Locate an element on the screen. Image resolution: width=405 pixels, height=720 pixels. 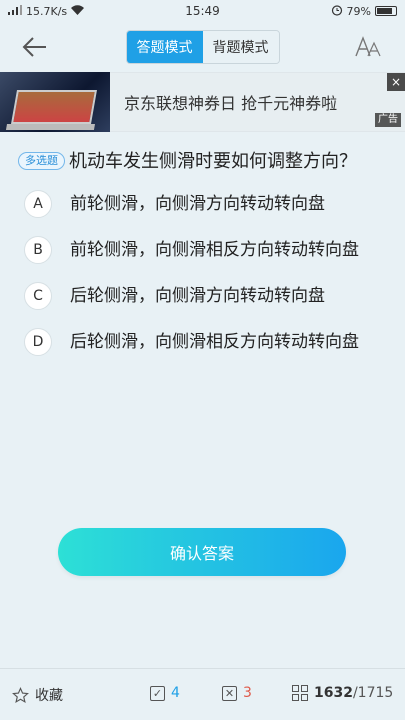
option-b: B 前轮侧滑，向侧滑相反方向转动转向盘 is located at coordinates (205, 250).